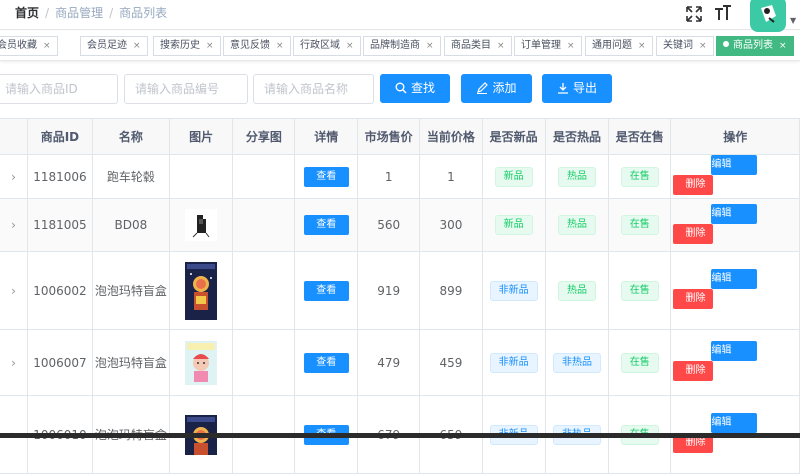  I want to click on goods-name-input: 请输入商品名称, so click(313, 89).